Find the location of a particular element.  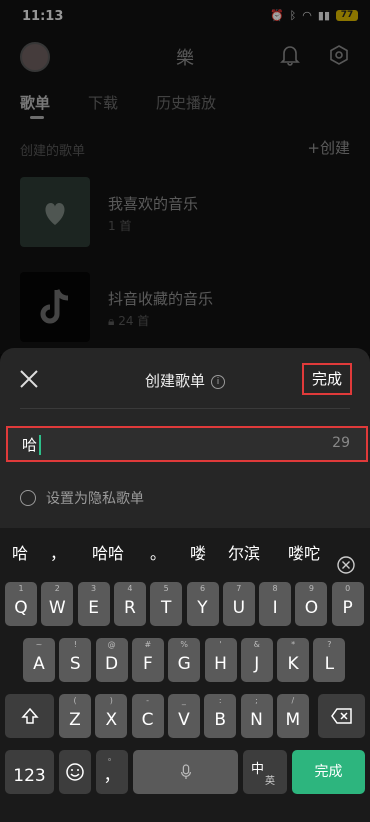

key-y: 6Y is located at coordinates (202, 604).